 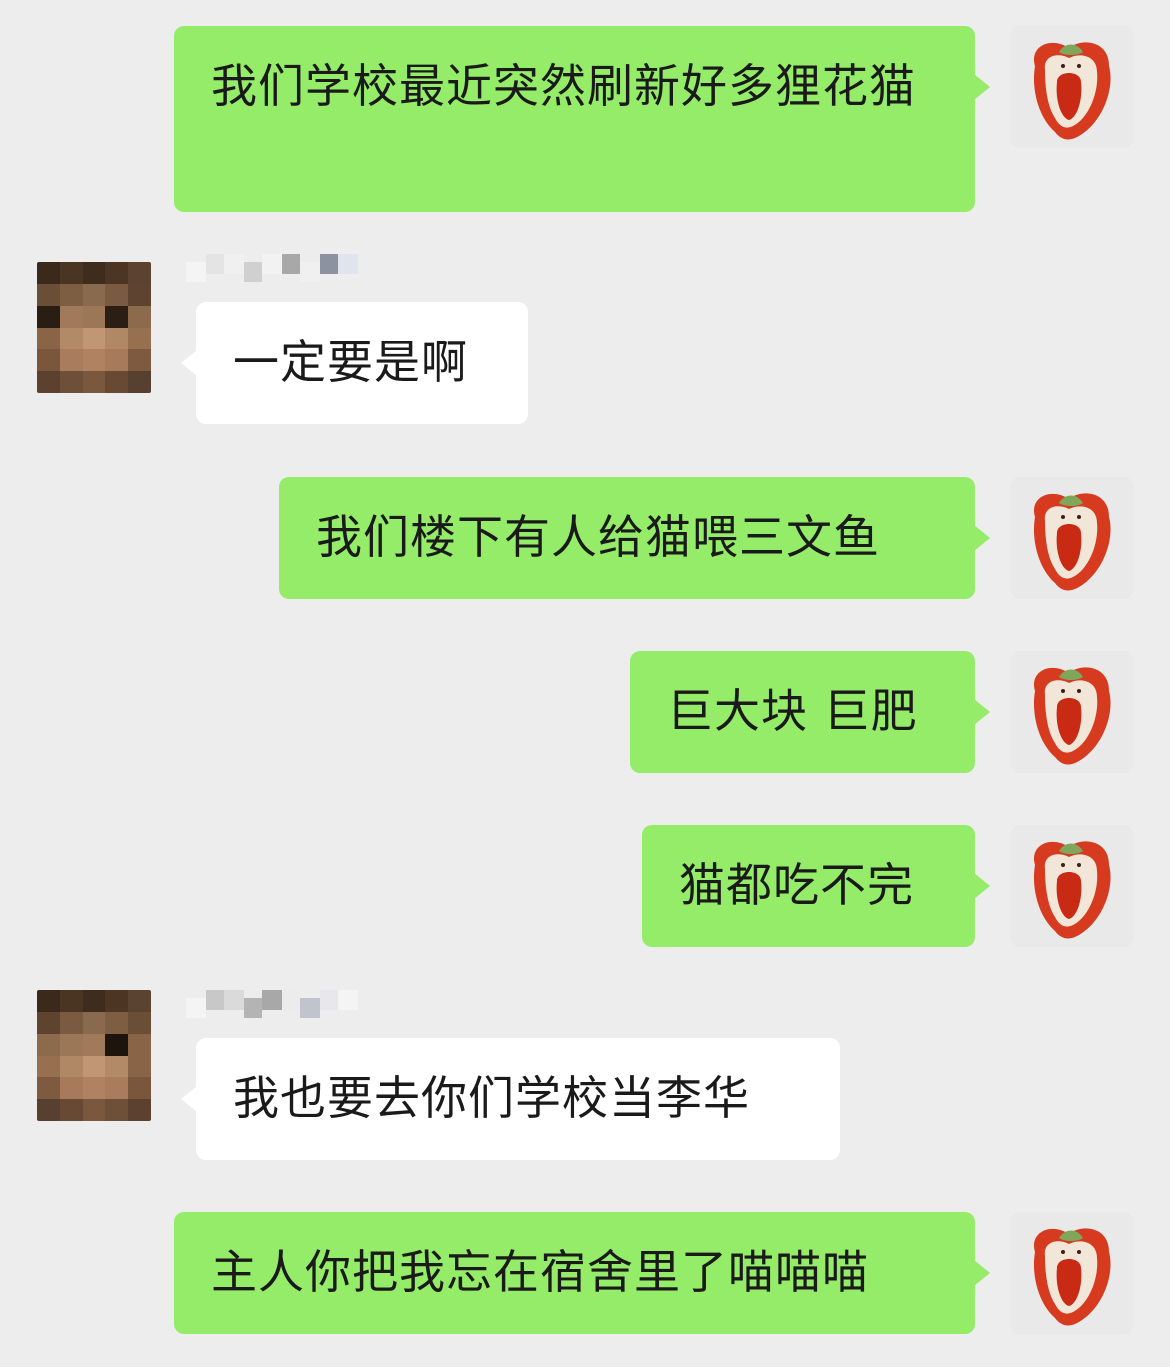 I want to click on message-bubble-incoming: 我也要去你们学校当李华, so click(x=510, y=1099).